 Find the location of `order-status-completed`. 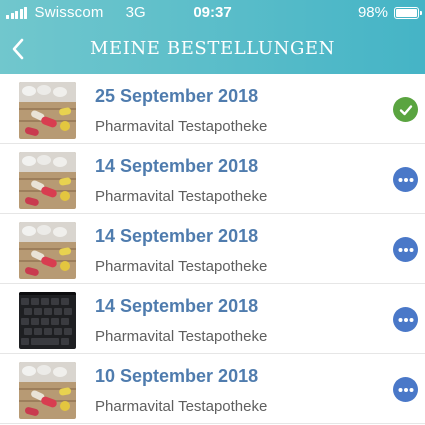

order-status-completed is located at coordinates (405, 109).